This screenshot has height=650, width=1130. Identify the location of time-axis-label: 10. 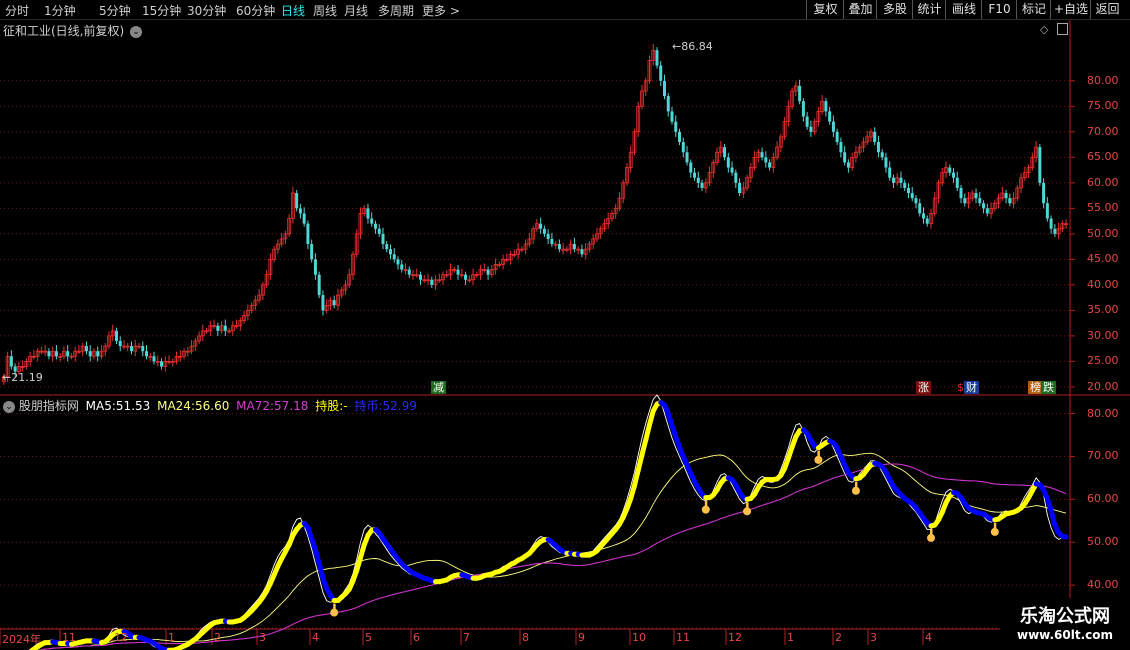
(639, 637).